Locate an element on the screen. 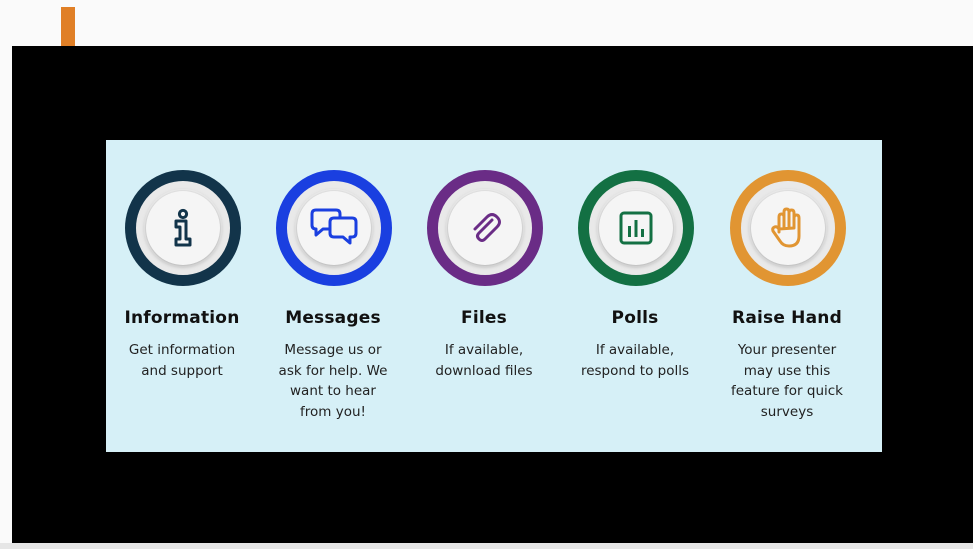 Image resolution: width=973 pixels, height=549 pixels. messages-ring is located at coordinates (334, 228).